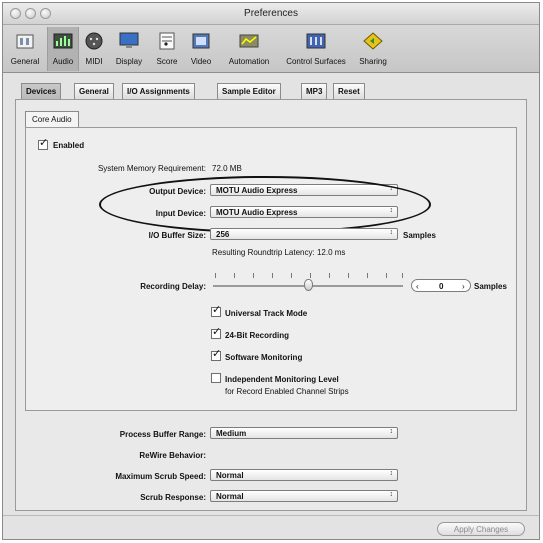  Describe the element at coordinates (230, 496) in the screenshot. I see `scrub-response-value: Normal` at that location.